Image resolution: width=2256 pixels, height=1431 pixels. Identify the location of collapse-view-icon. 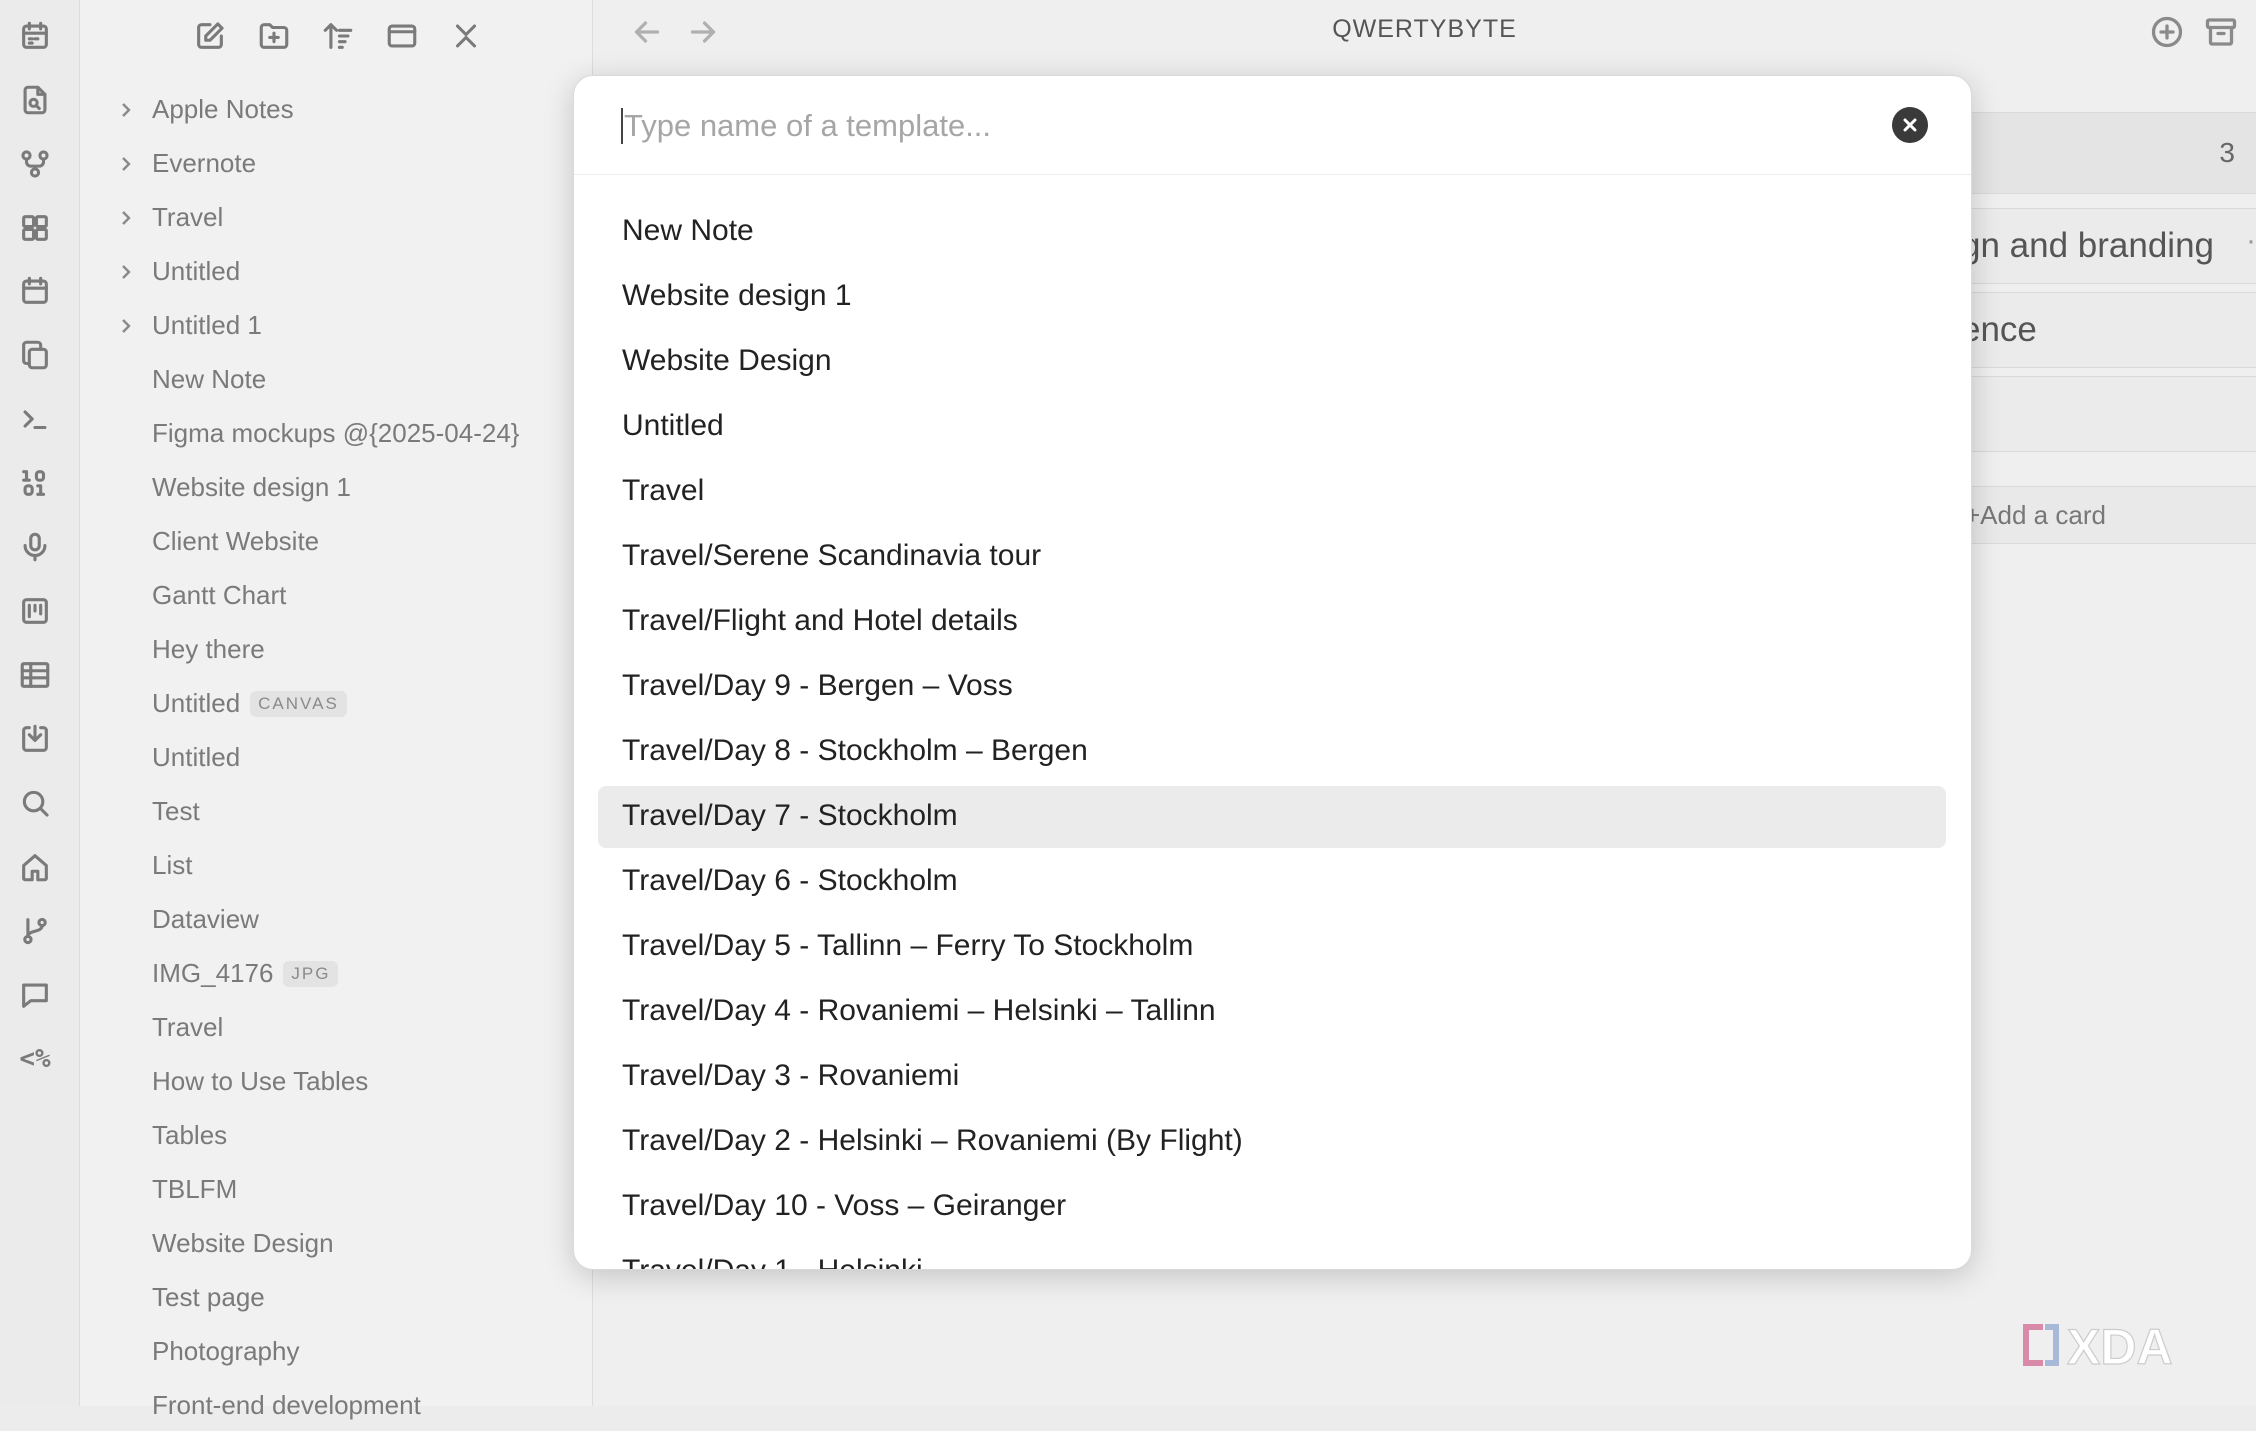
(402, 36).